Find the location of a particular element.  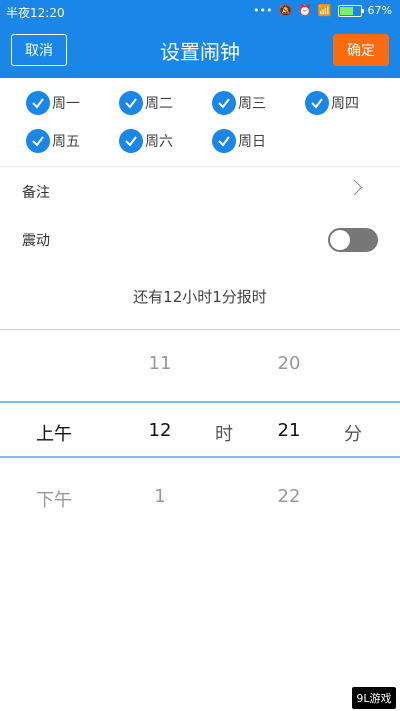

ampm-next: 下午 is located at coordinates (54, 499).